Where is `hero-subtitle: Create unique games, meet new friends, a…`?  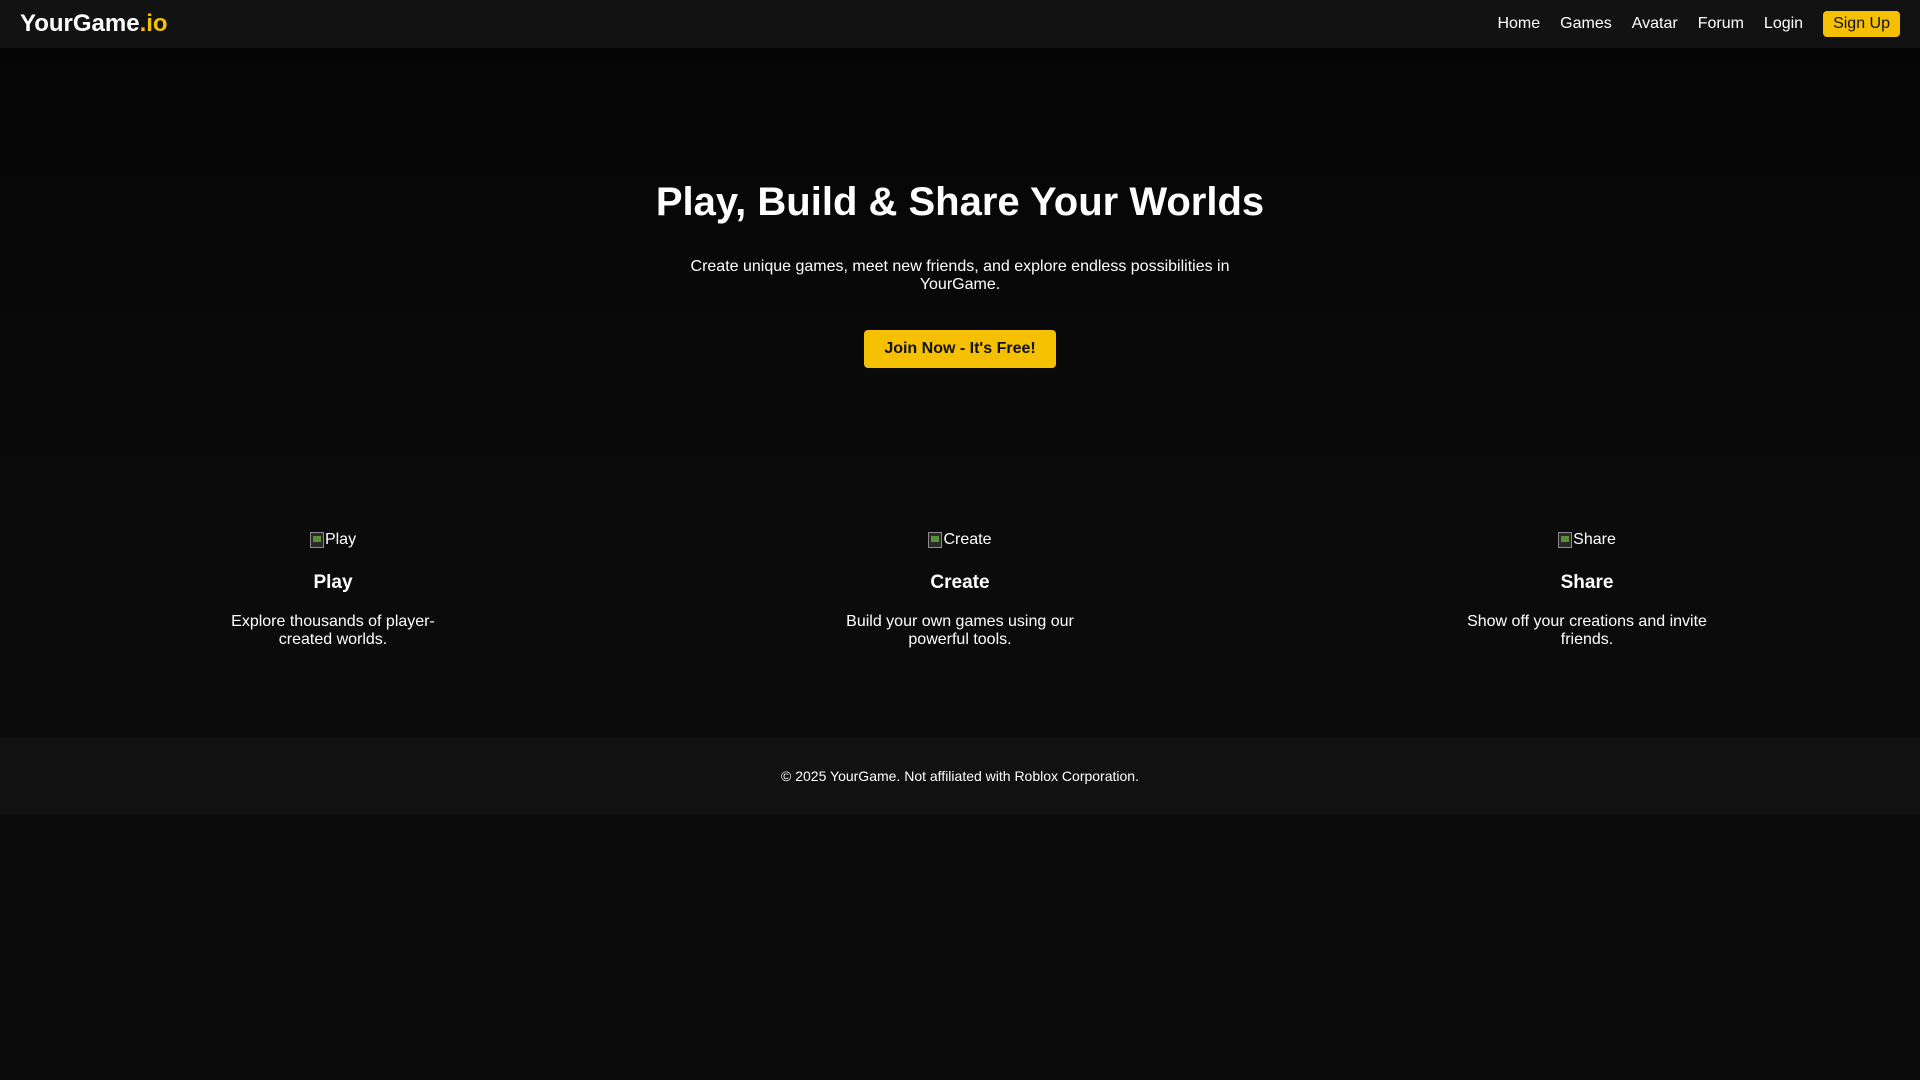 hero-subtitle: Create unique games, meet new friends, a… is located at coordinates (960, 275).